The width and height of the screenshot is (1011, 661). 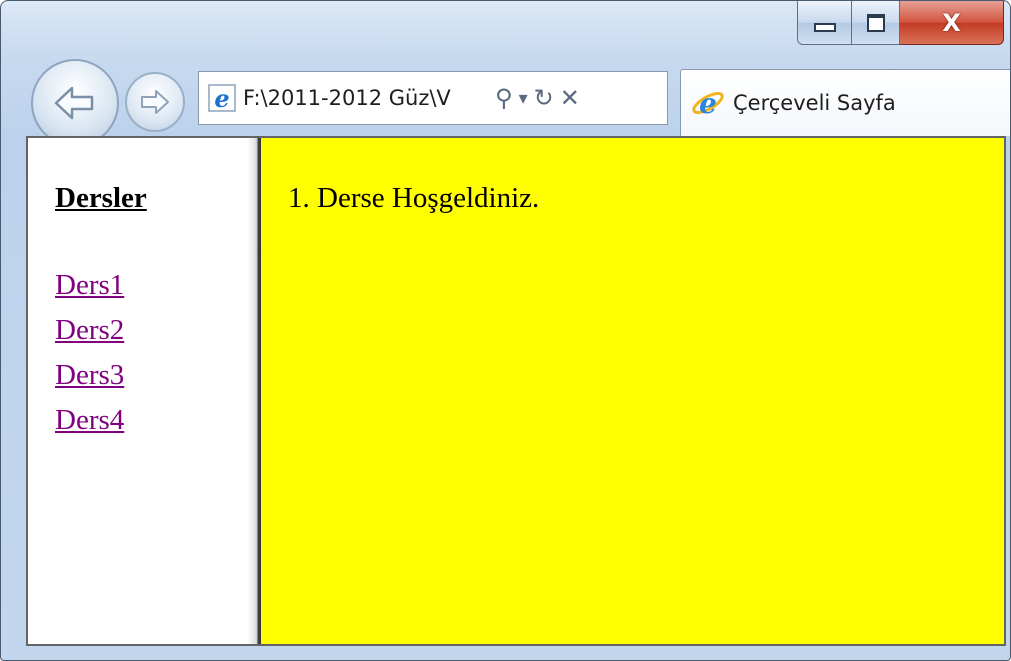 I want to click on lesson-link-2: Ders2, so click(x=151, y=330).